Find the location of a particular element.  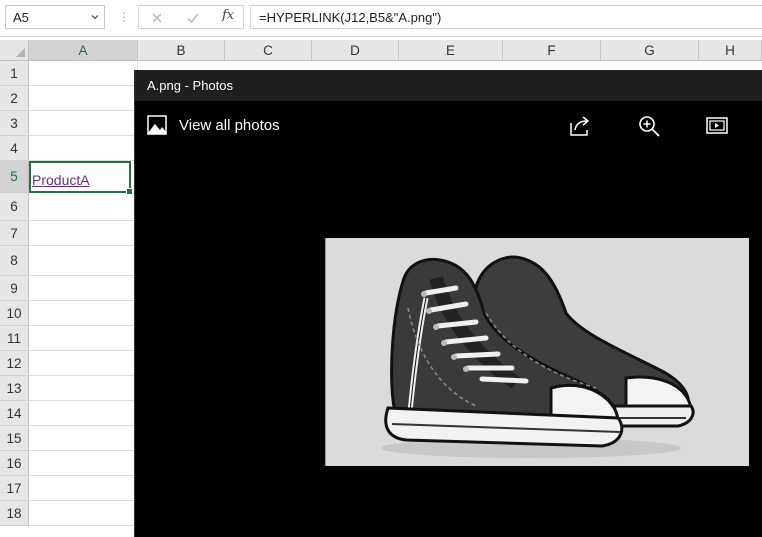

photo-gallery-icon is located at coordinates (157, 125).